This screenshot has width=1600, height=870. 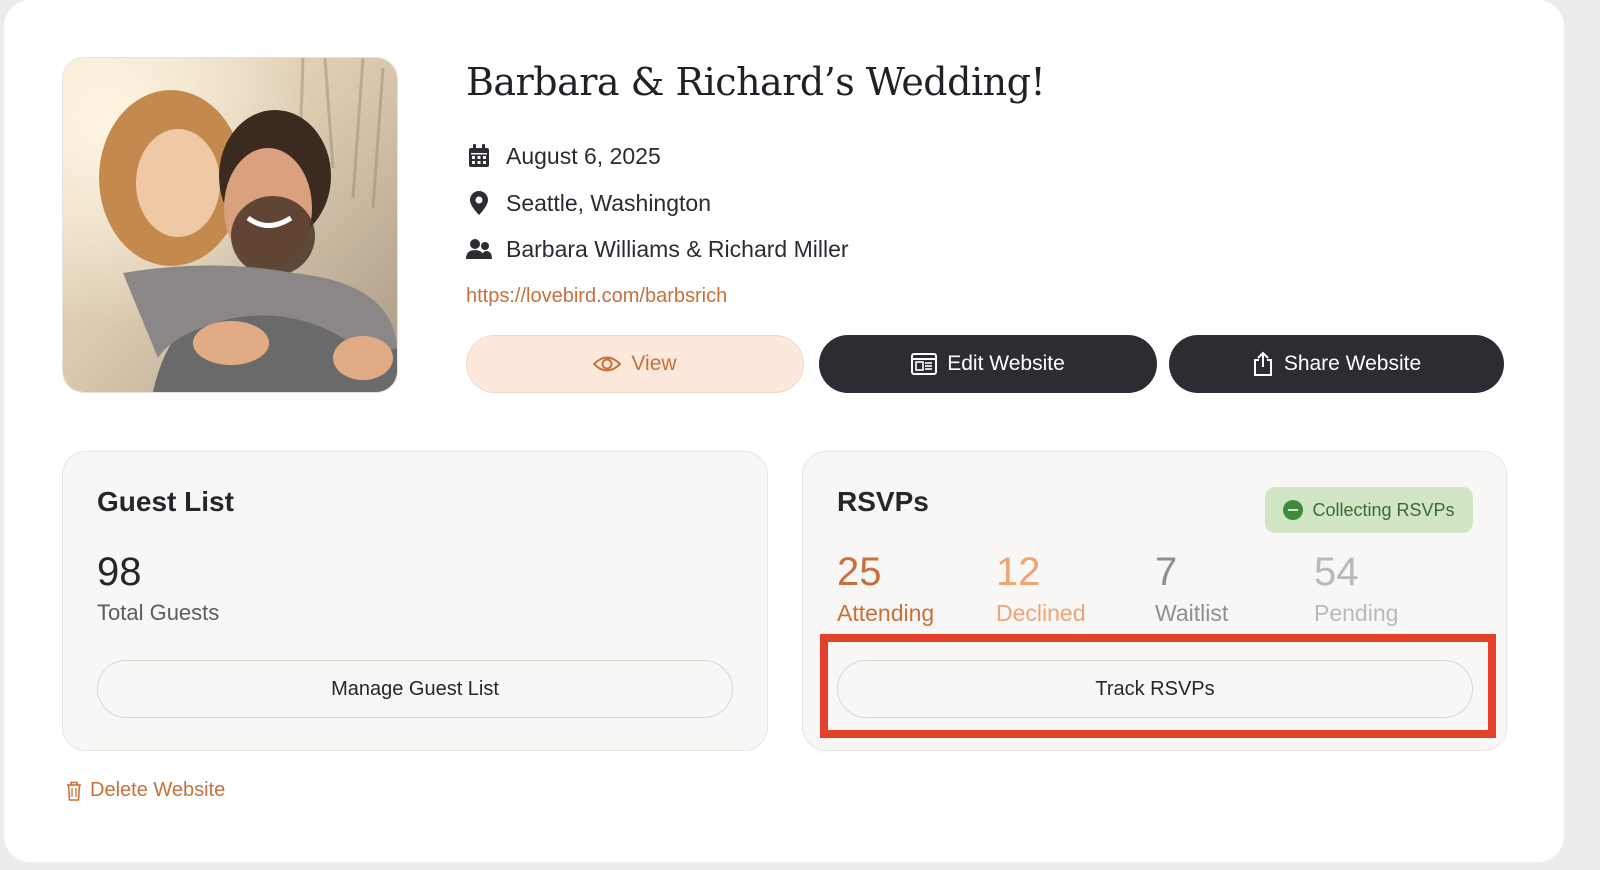 What do you see at coordinates (883, 501) in the screenshot?
I see `rsvps-title: RSVPs` at bounding box center [883, 501].